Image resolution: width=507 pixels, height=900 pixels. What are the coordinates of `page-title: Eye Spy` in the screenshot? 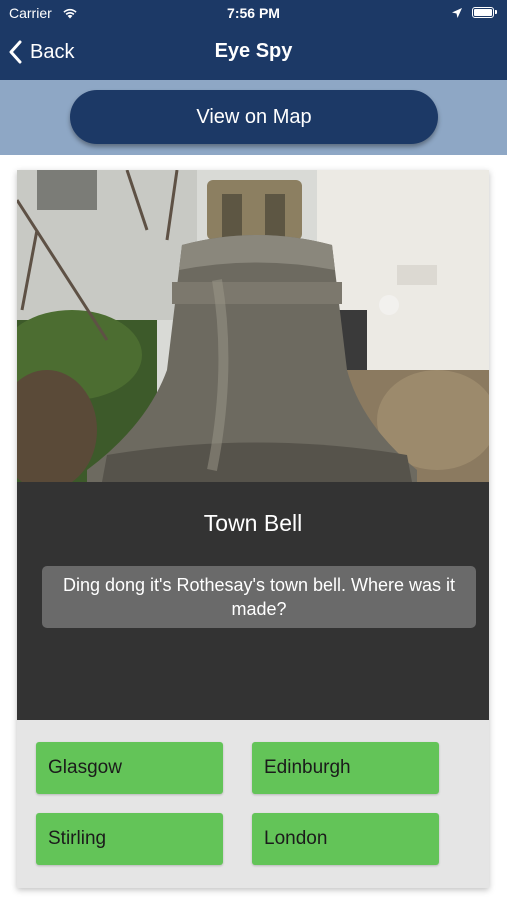 It's located at (253, 51).